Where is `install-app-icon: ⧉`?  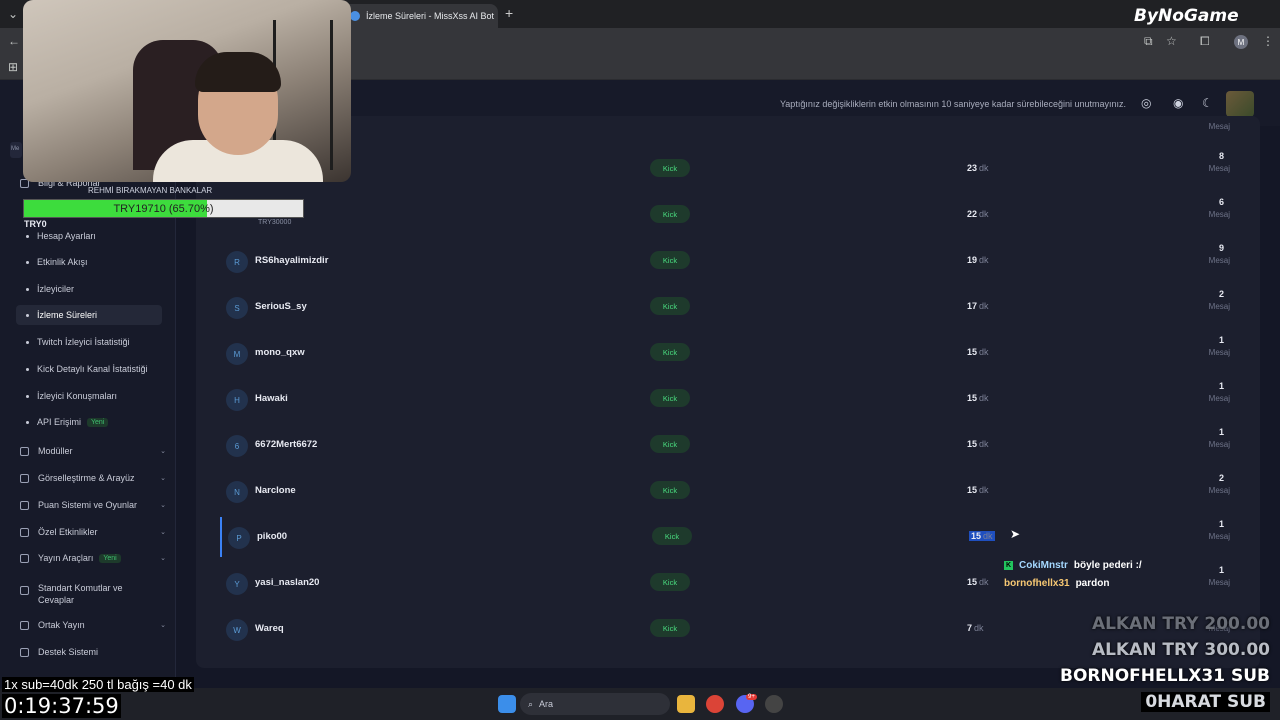 install-app-icon: ⧉ is located at coordinates (1148, 41).